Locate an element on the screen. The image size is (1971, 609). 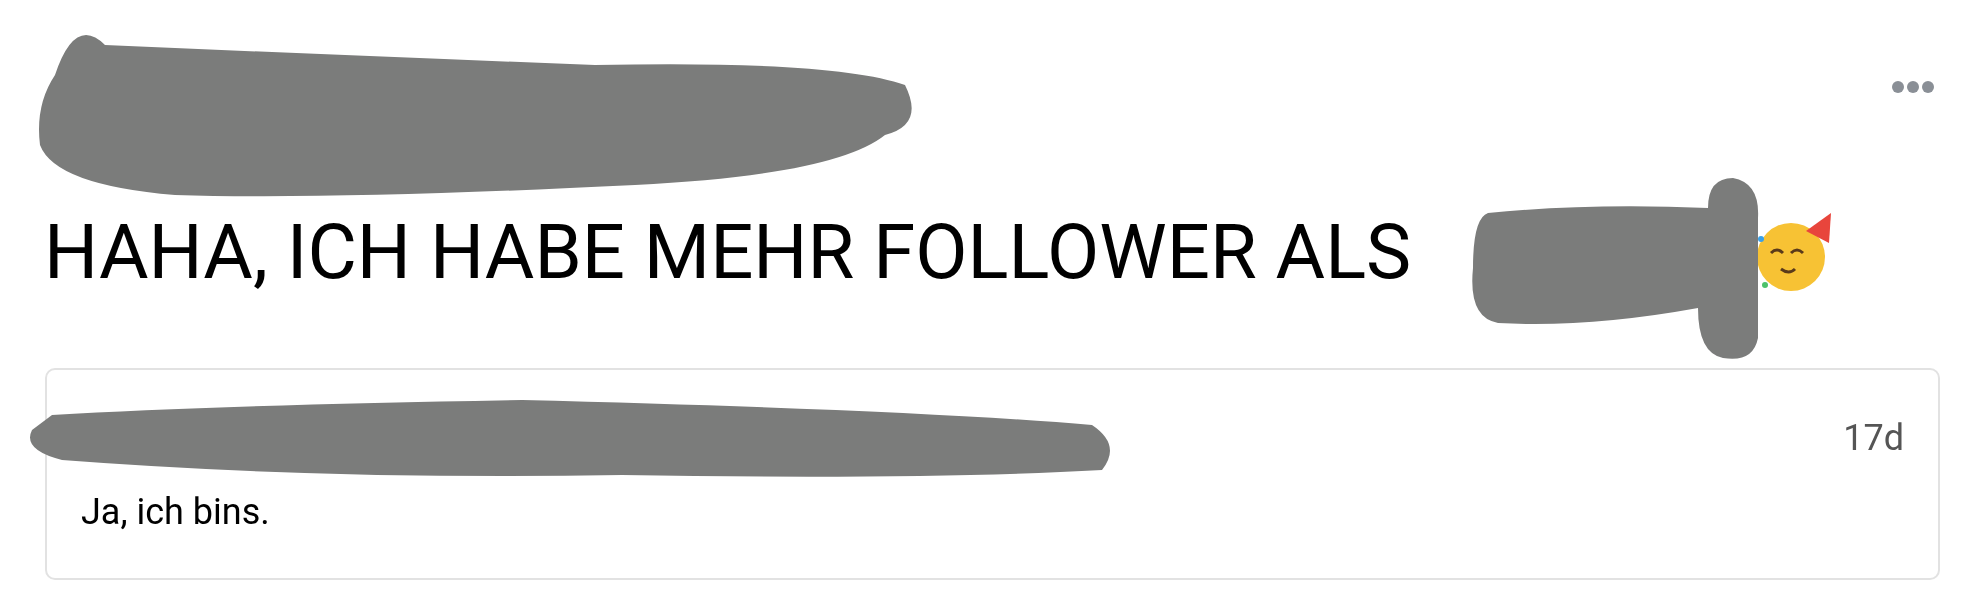
post-headline: HAHA, ICH HABE MEHR FOLLOWER ALS is located at coordinates (728, 252).